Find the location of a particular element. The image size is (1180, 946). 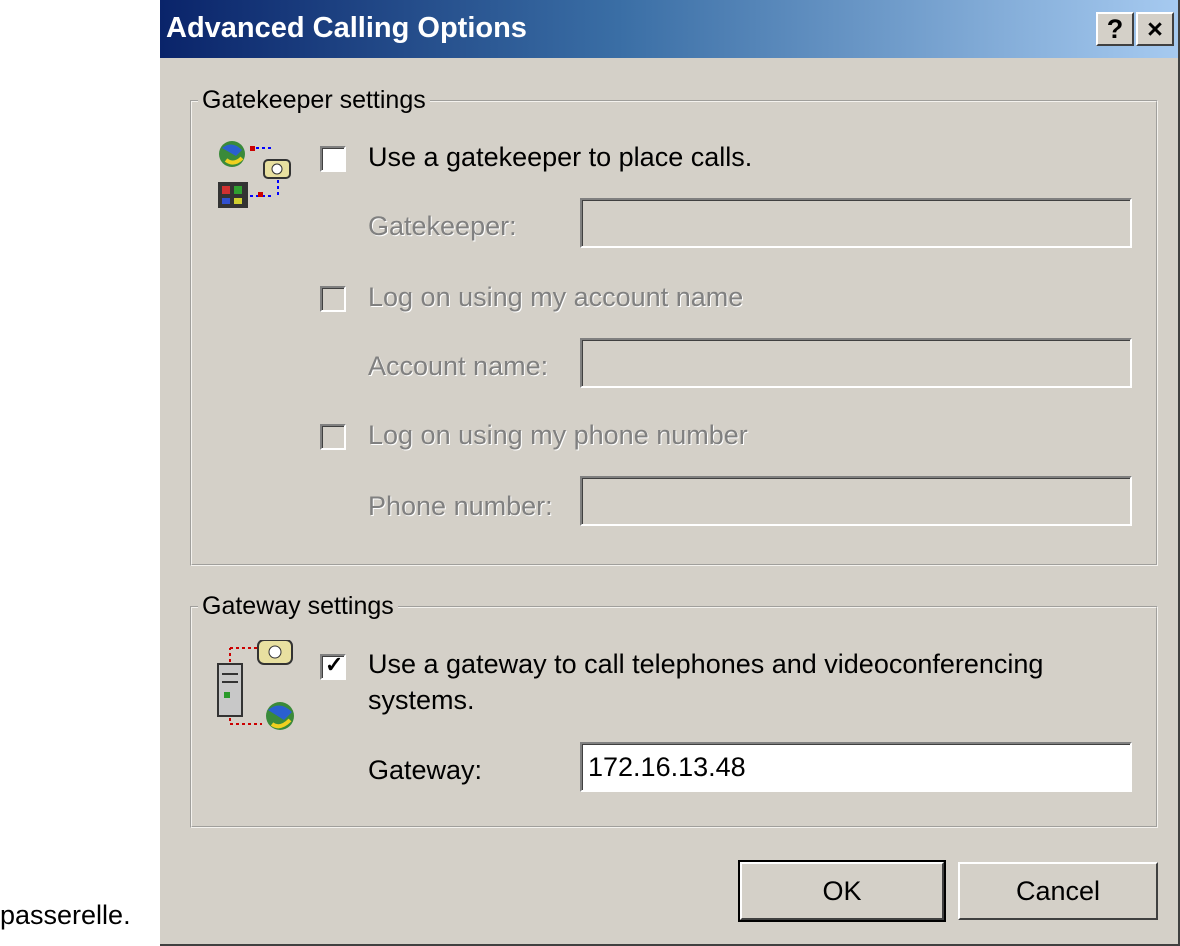

help-button: ? is located at coordinates (1115, 29).